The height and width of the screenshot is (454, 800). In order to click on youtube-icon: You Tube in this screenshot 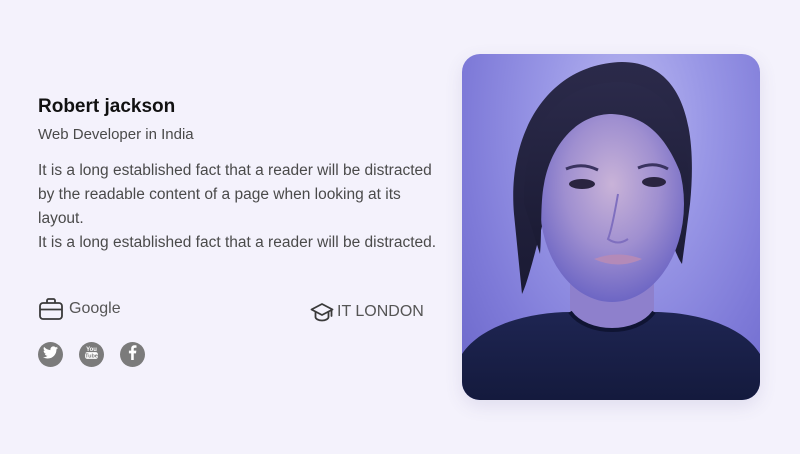, I will do `click(91, 355)`.